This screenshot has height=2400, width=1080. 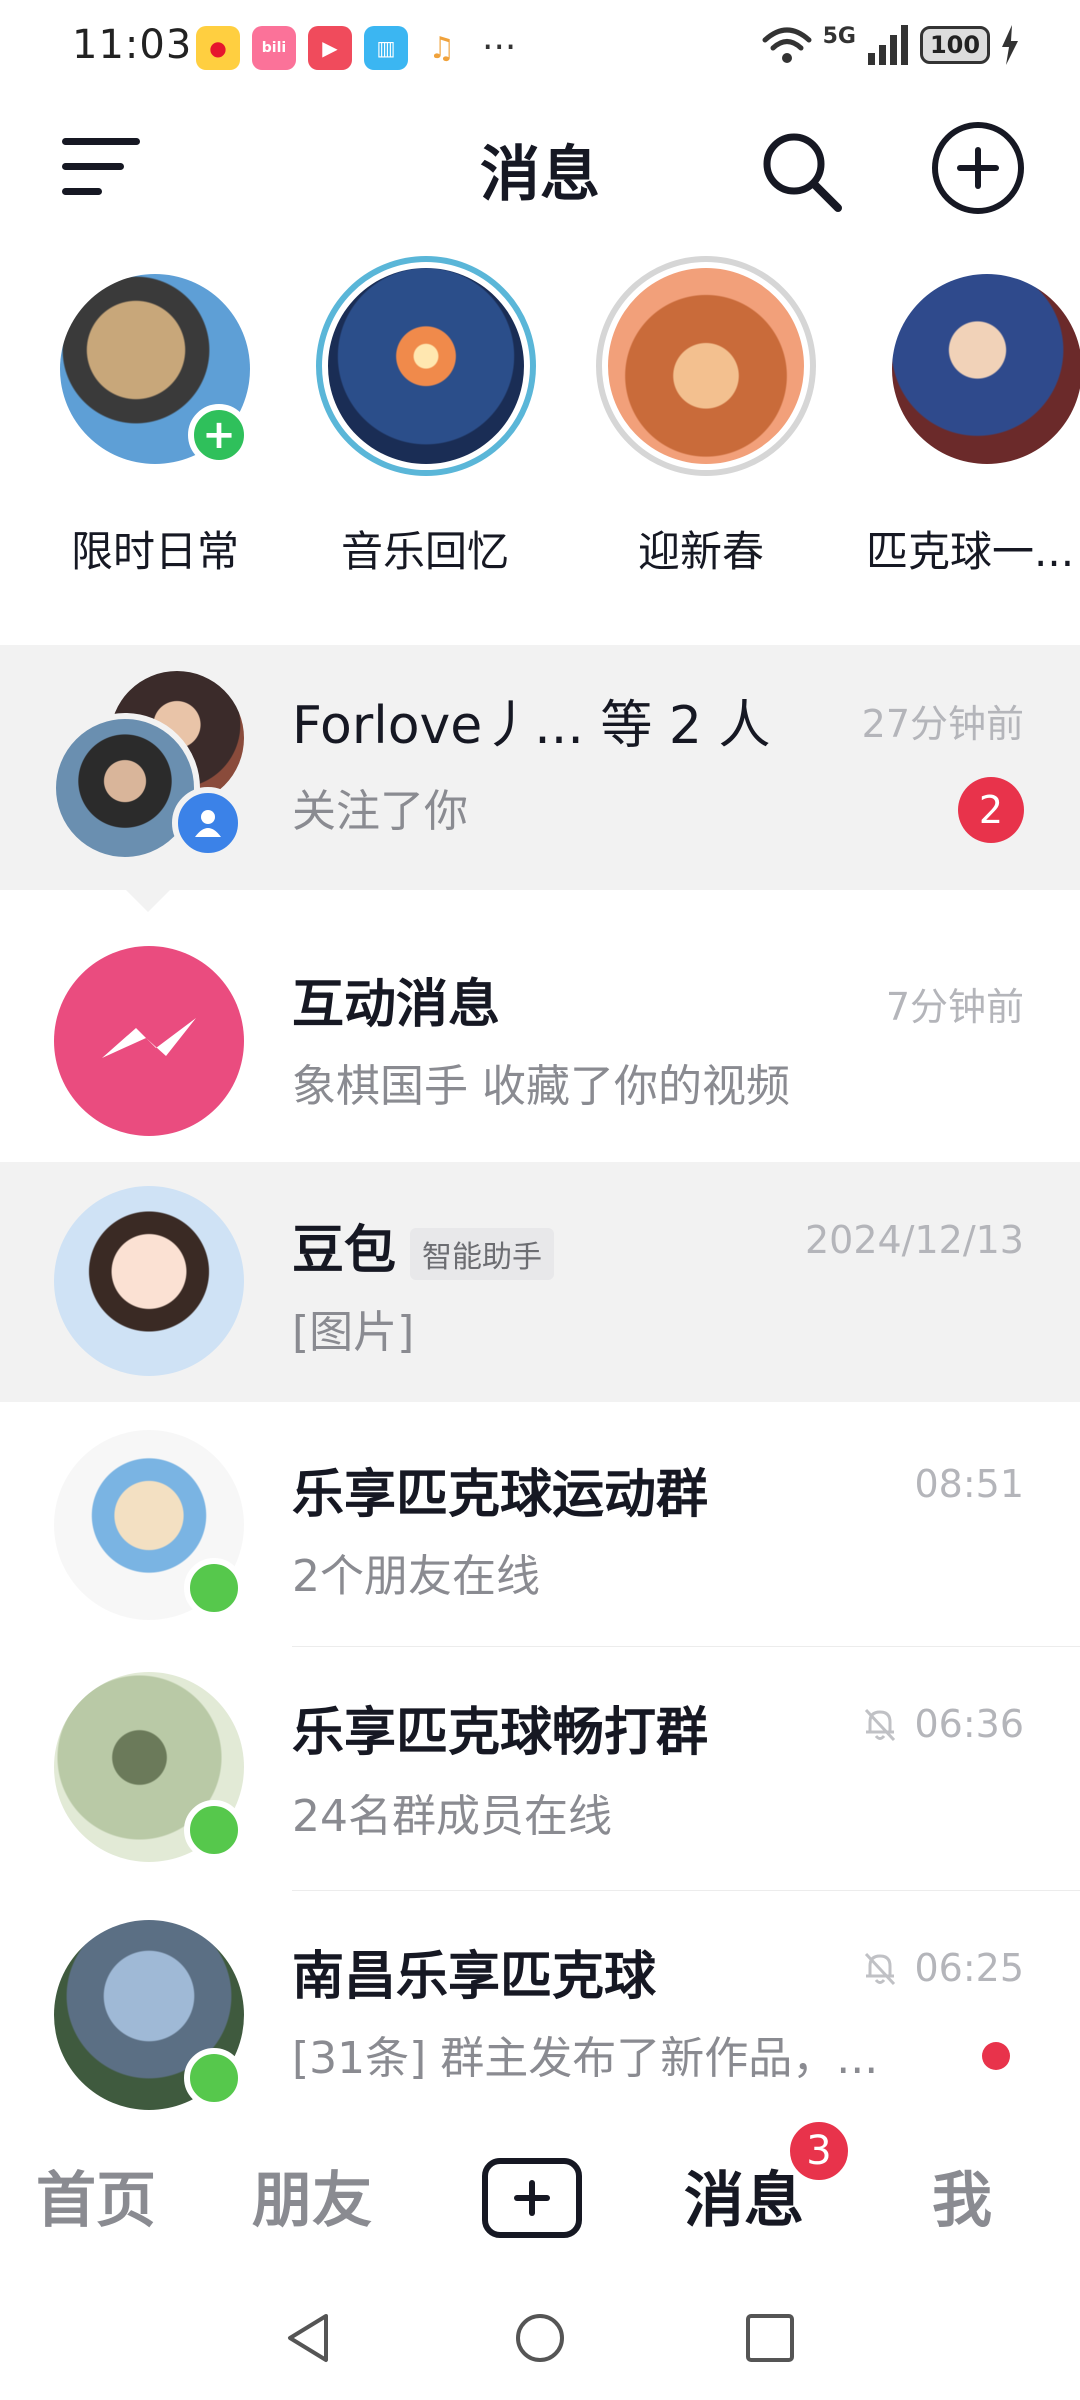 I want to click on more-notifications-icon: ···, so click(x=499, y=47).